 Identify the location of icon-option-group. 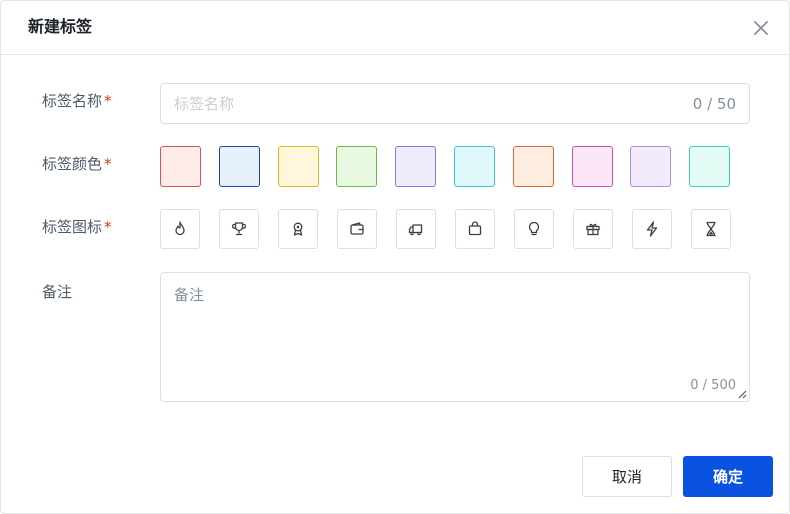
(455, 229).